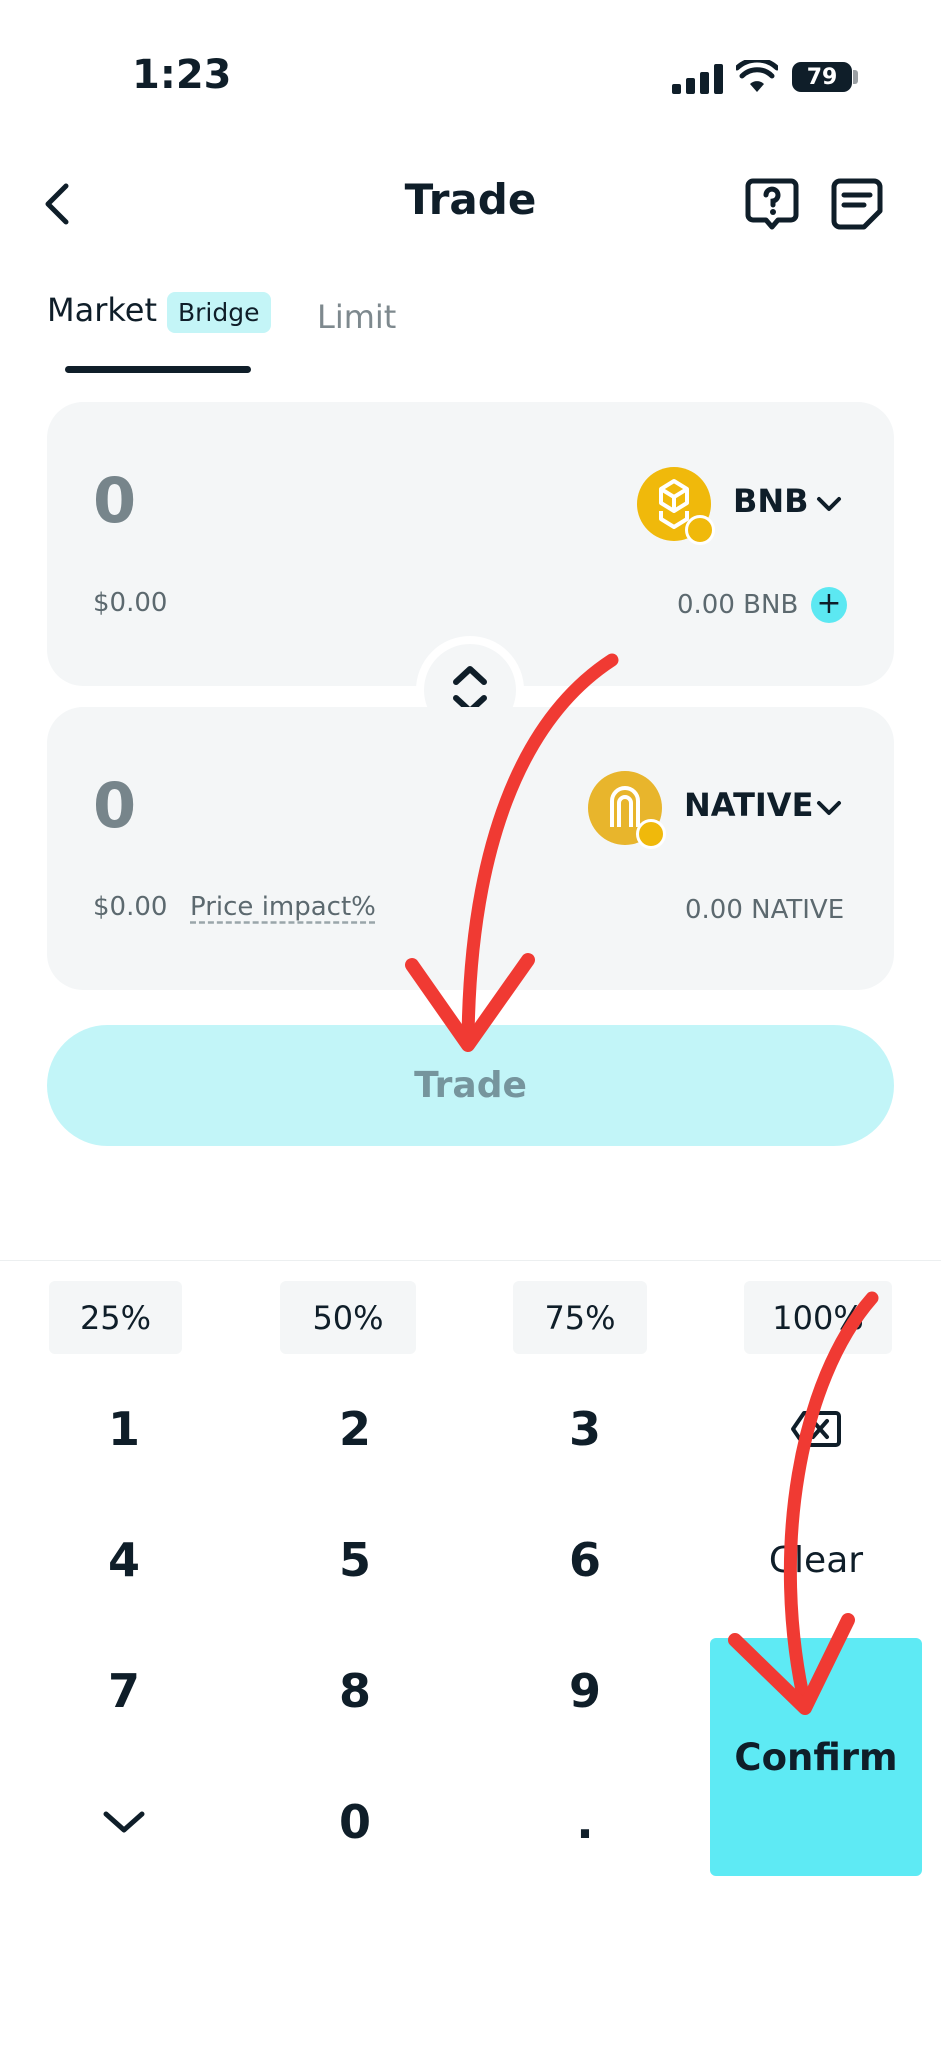 The width and height of the screenshot is (941, 2048). Describe the element at coordinates (355, 1691) in the screenshot. I see `key-8: 8` at that location.